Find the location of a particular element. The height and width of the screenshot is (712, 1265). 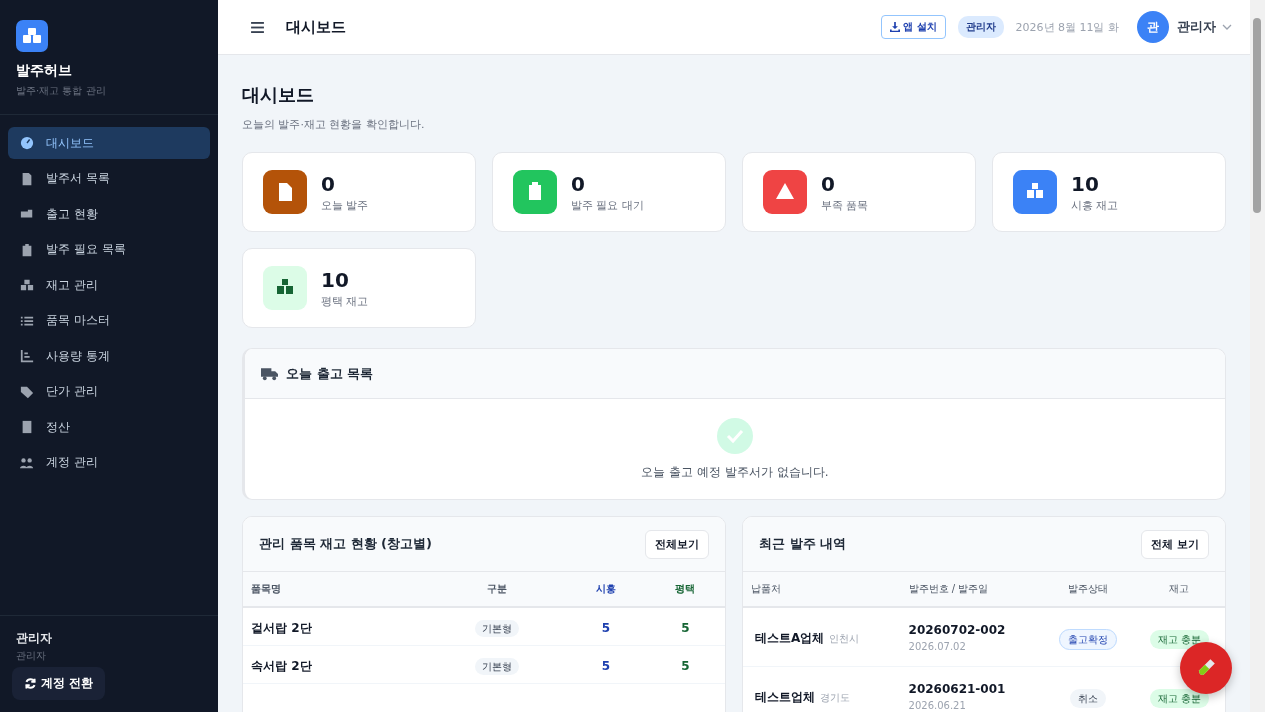

empty-message: 오늘 출고 예정 발주서가 없습니다. is located at coordinates (735, 472).